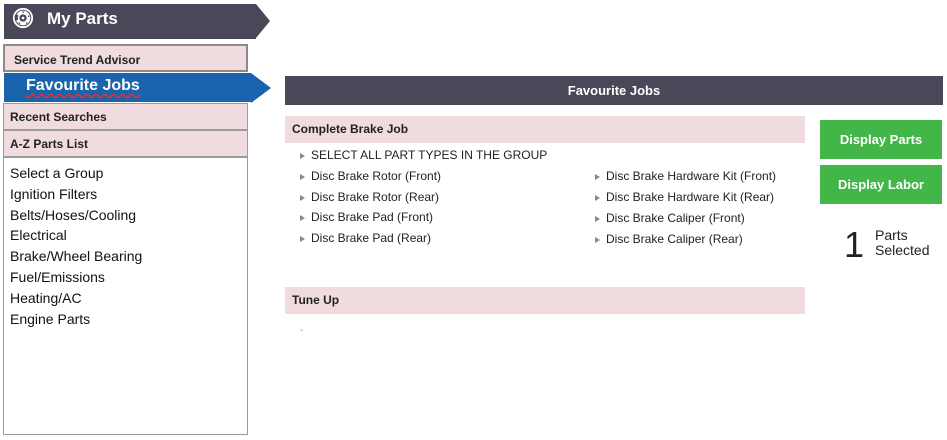  I want to click on display-labor-button: Display Labor, so click(881, 184).